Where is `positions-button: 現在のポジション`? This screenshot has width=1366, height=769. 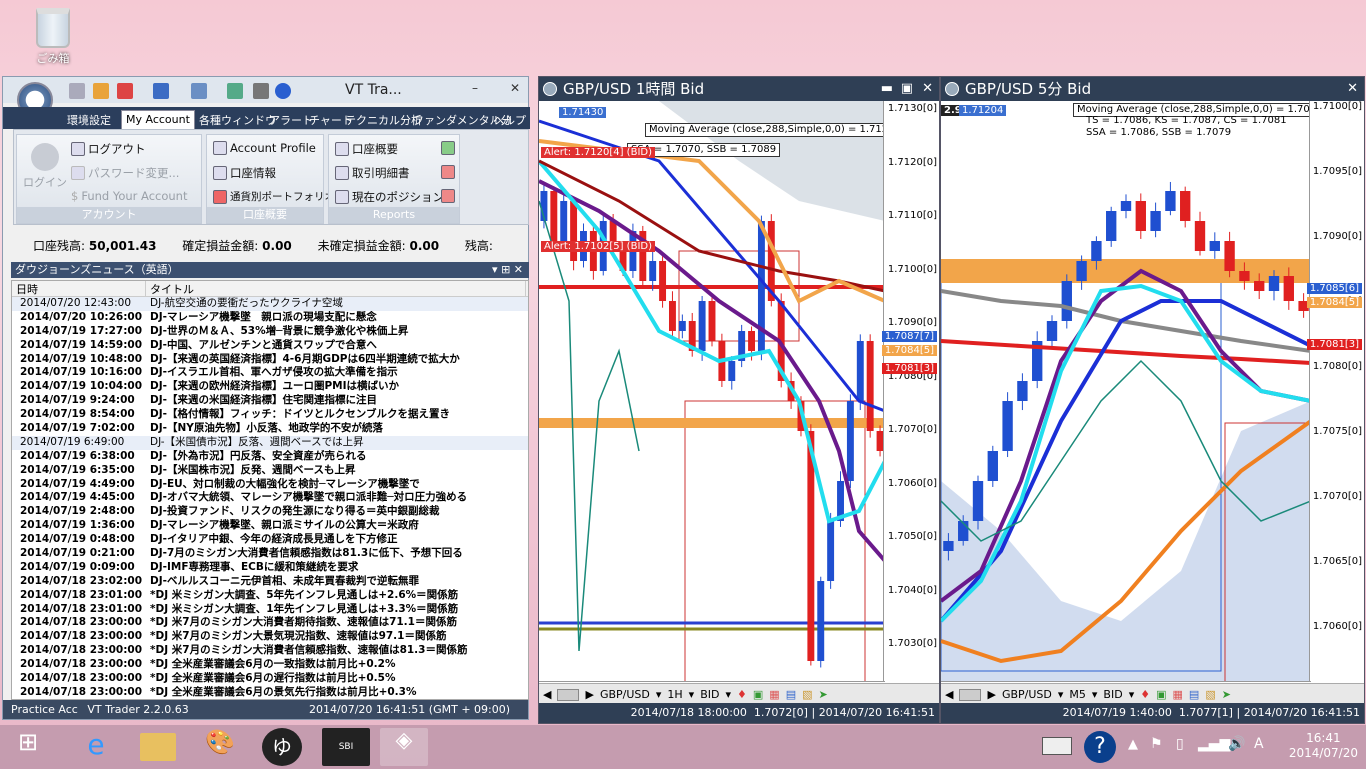 positions-button: 現在のポジション is located at coordinates (389, 197).